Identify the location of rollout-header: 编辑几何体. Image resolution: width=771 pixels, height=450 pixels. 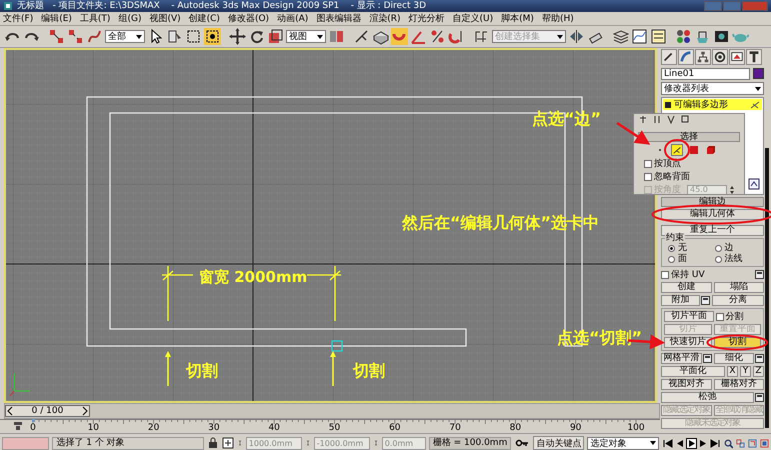
(712, 214).